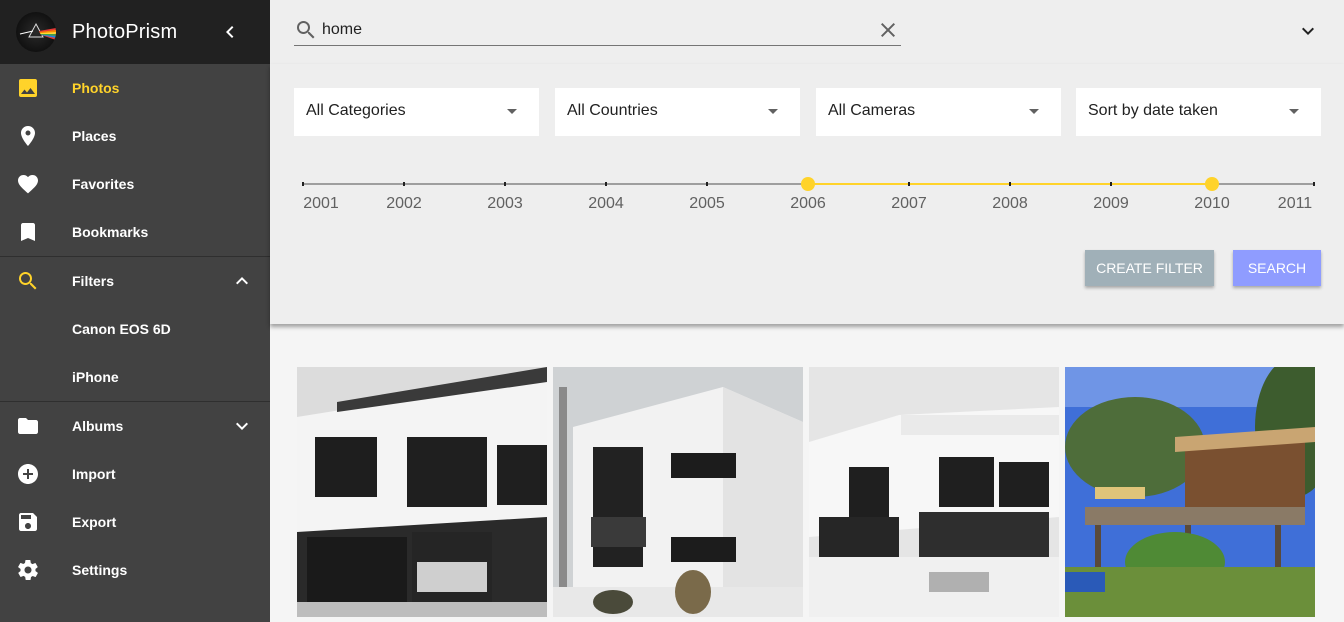  Describe the element at coordinates (28, 570) in the screenshot. I see `gear-icon` at that location.